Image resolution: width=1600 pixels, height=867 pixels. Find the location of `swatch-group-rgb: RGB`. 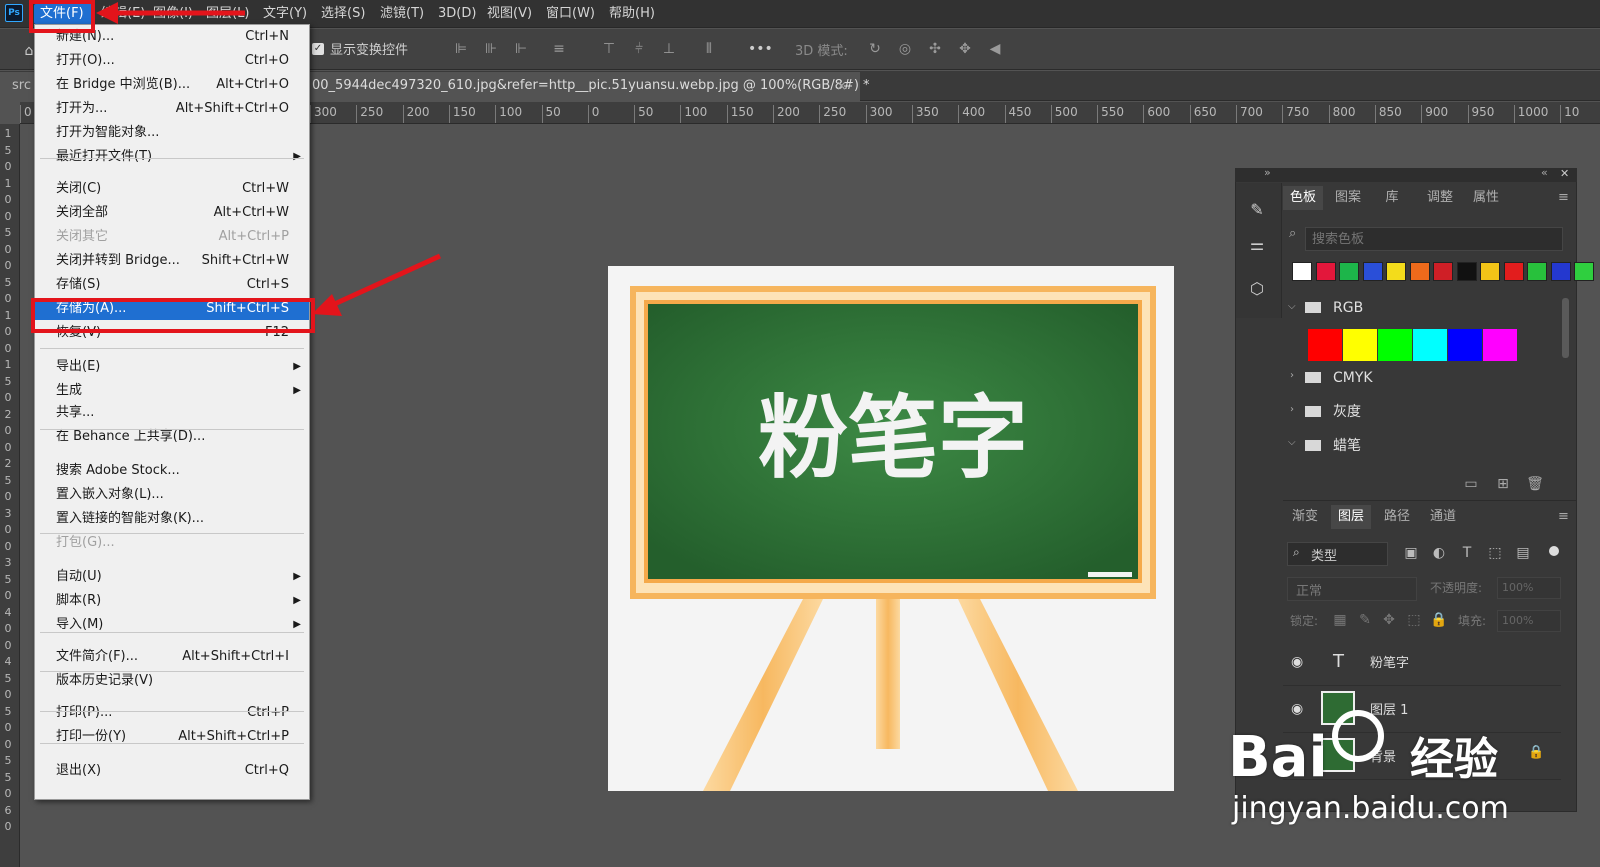

swatch-group-rgb: RGB is located at coordinates (1348, 308).